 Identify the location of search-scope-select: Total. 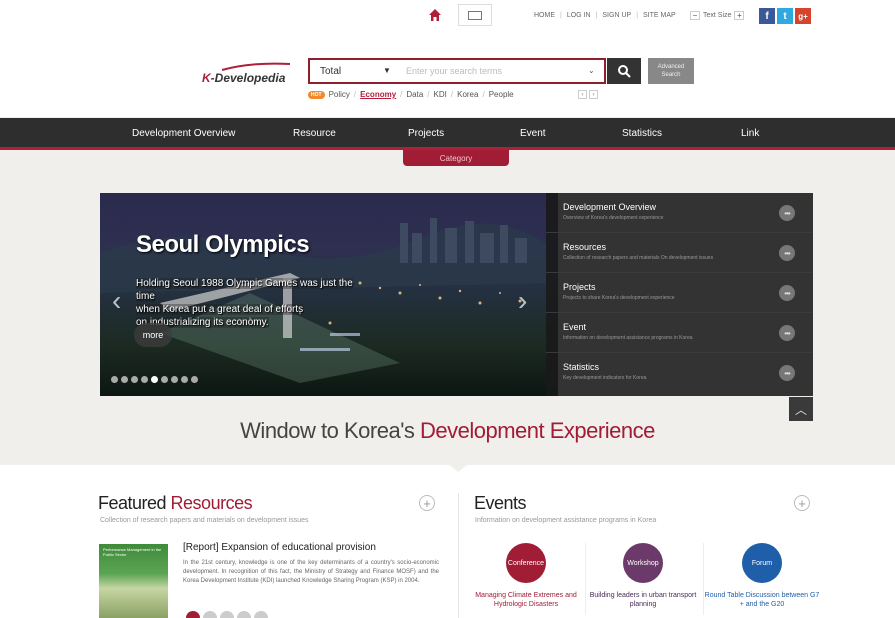
(330, 71).